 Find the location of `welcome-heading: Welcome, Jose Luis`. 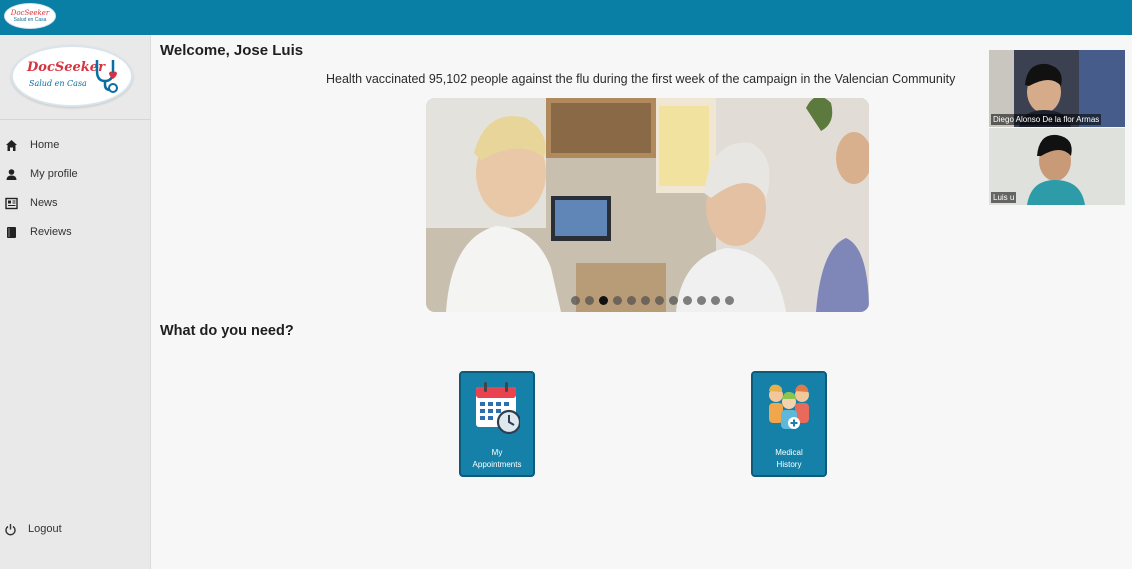

welcome-heading: Welcome, Jose Luis is located at coordinates (232, 50).